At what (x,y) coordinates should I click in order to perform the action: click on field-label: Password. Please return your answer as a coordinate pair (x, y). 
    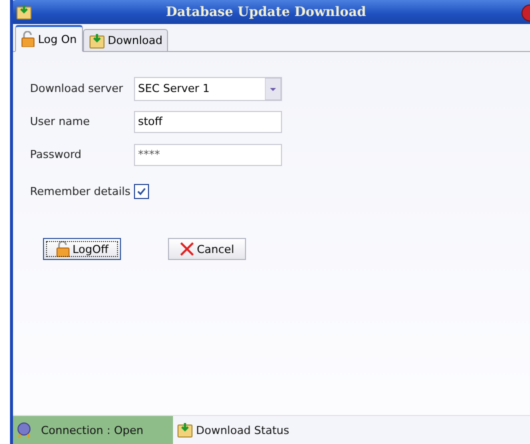
    Looking at the image, I should click on (56, 154).